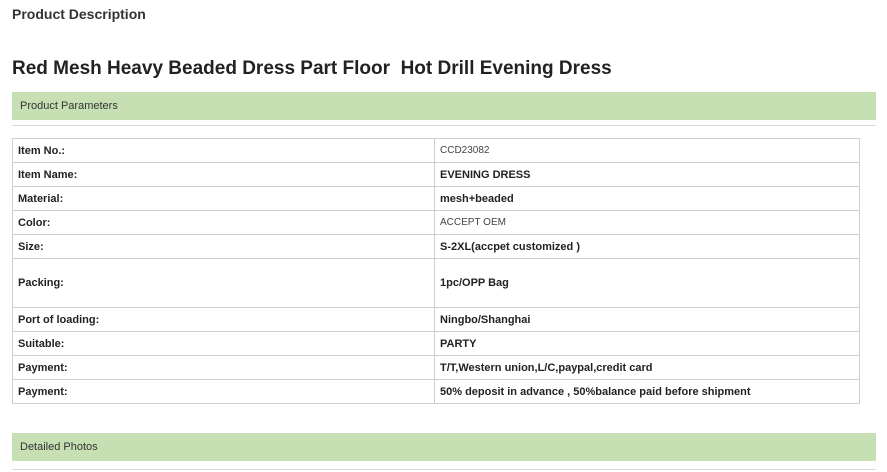 The width and height of the screenshot is (887, 472). Describe the element at coordinates (69, 106) in the screenshot. I see `product-parameters-label: Product Parameters` at that location.